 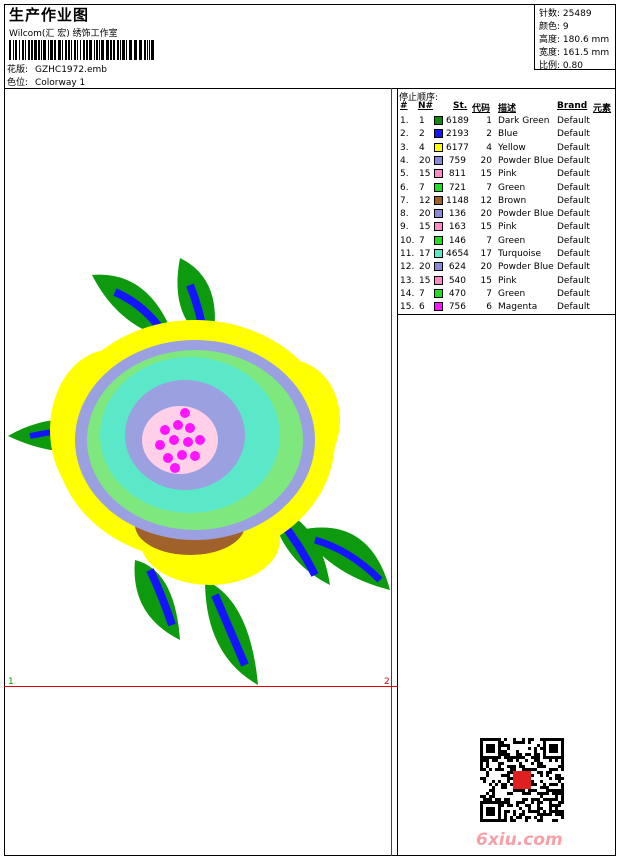 What do you see at coordinates (407, 293) in the screenshot?
I see `row-index: 14.` at bounding box center [407, 293].